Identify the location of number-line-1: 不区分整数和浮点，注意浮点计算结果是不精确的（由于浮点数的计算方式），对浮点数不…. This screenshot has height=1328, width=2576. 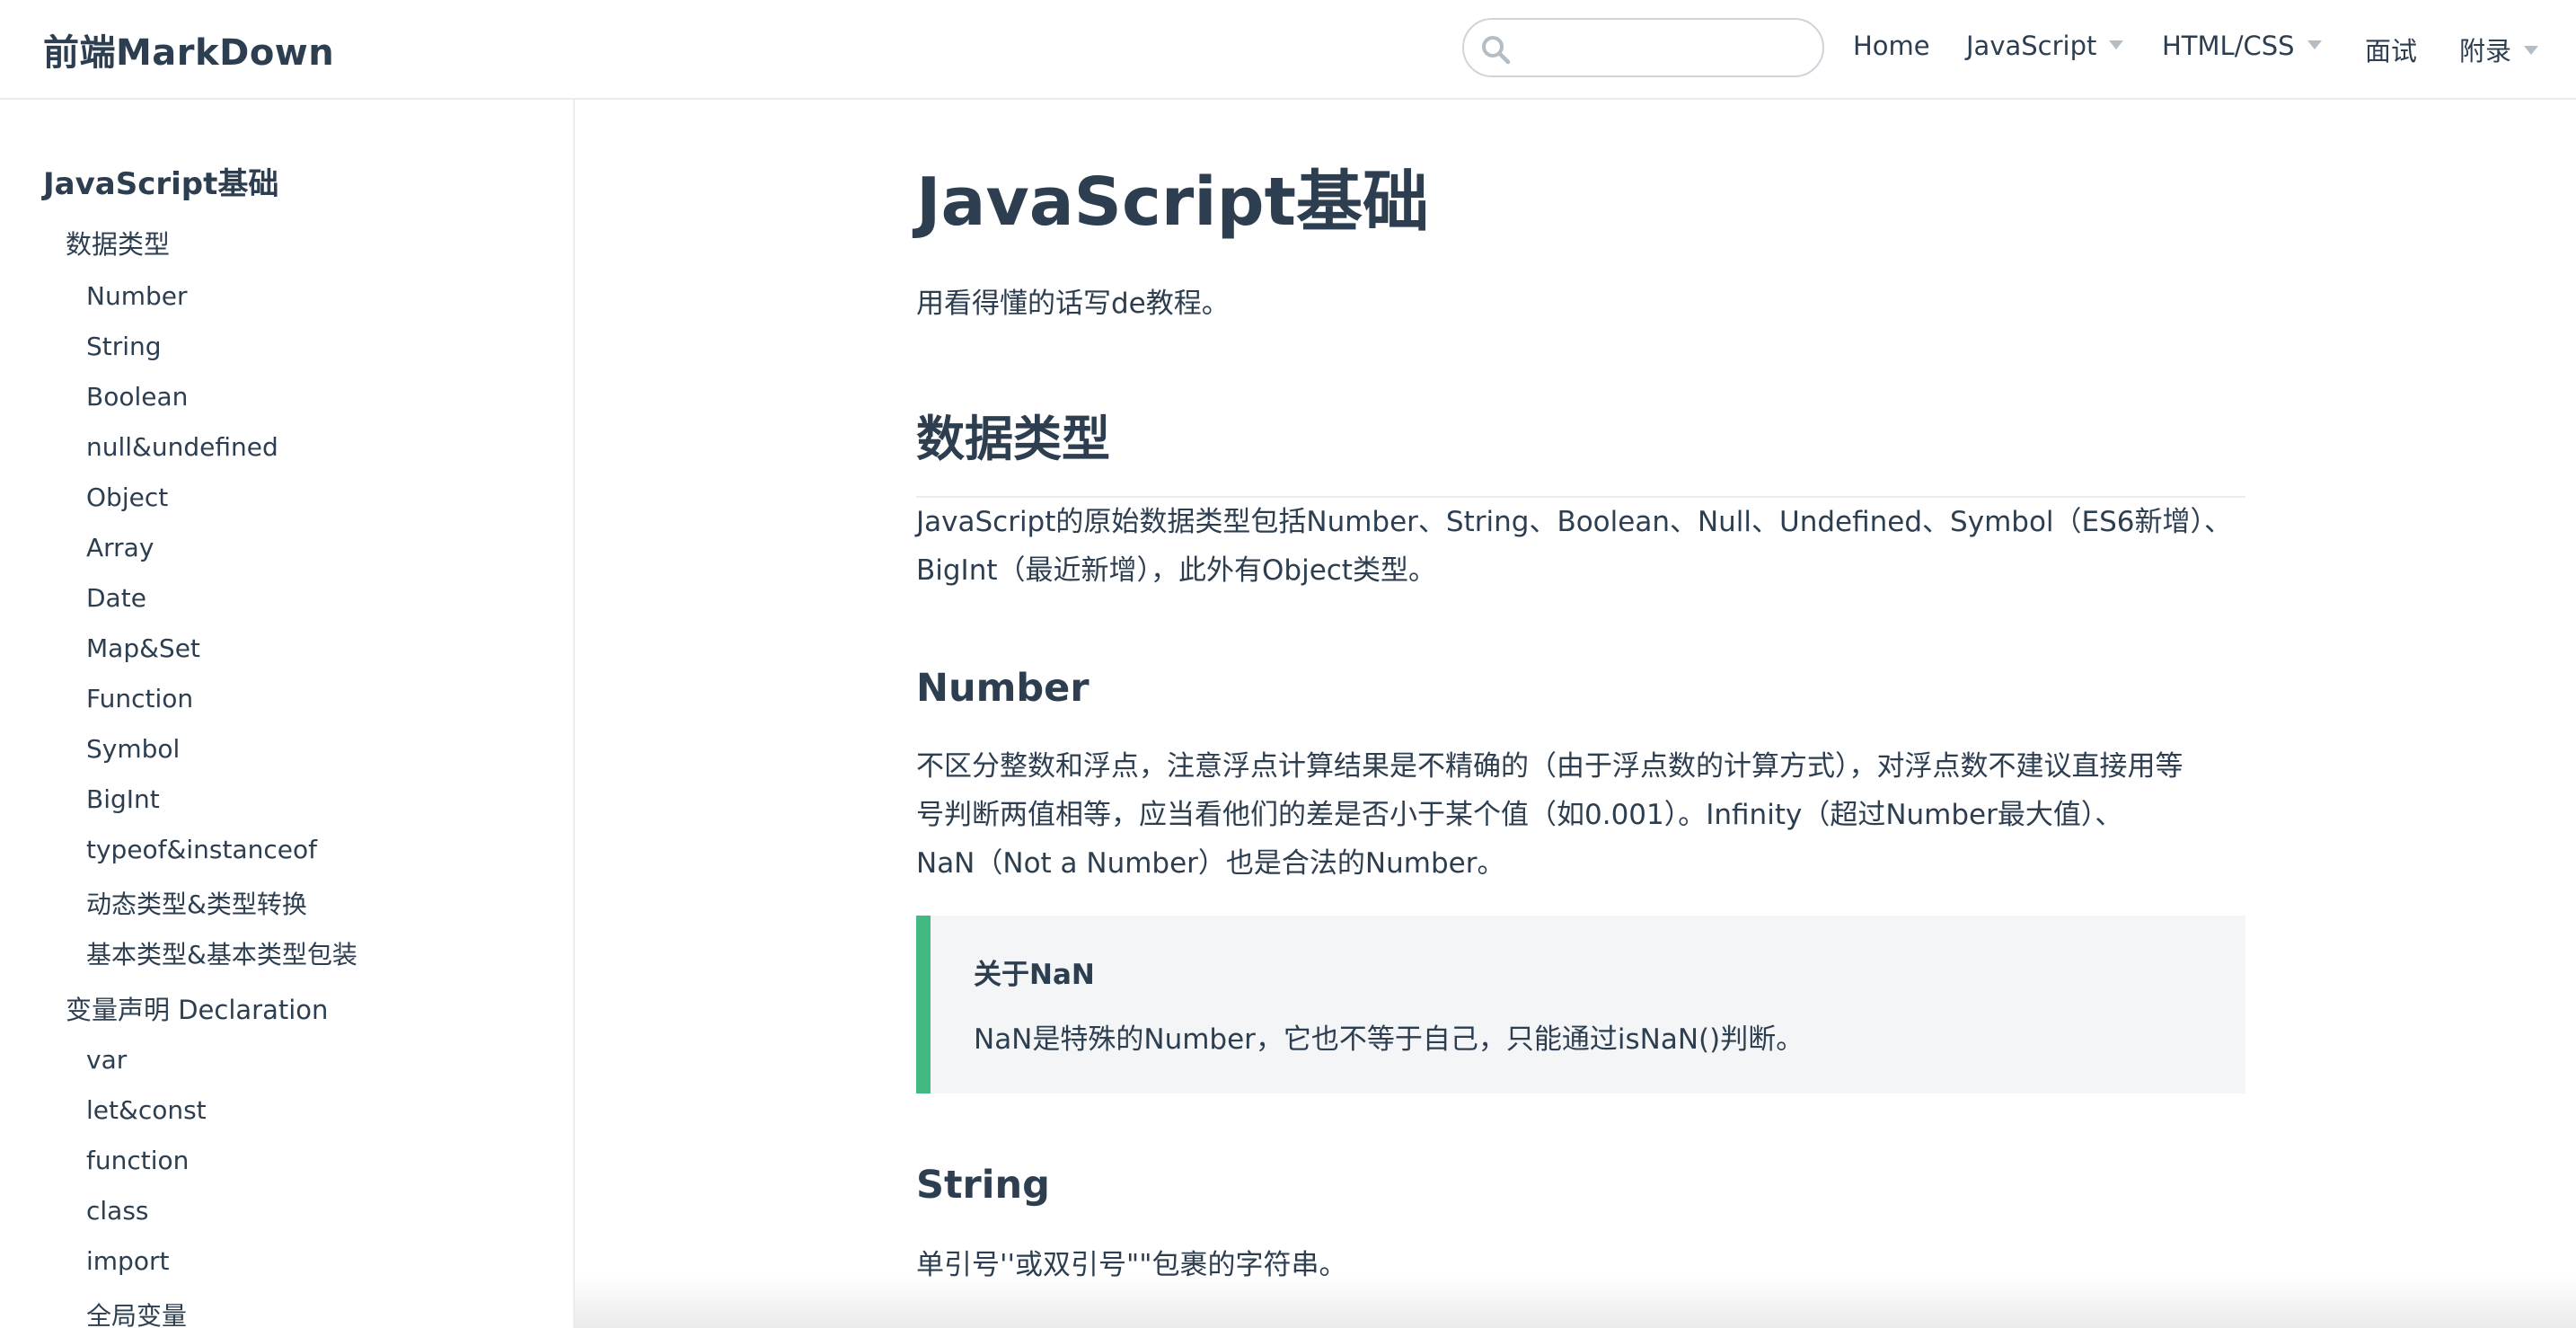
(1549, 766).